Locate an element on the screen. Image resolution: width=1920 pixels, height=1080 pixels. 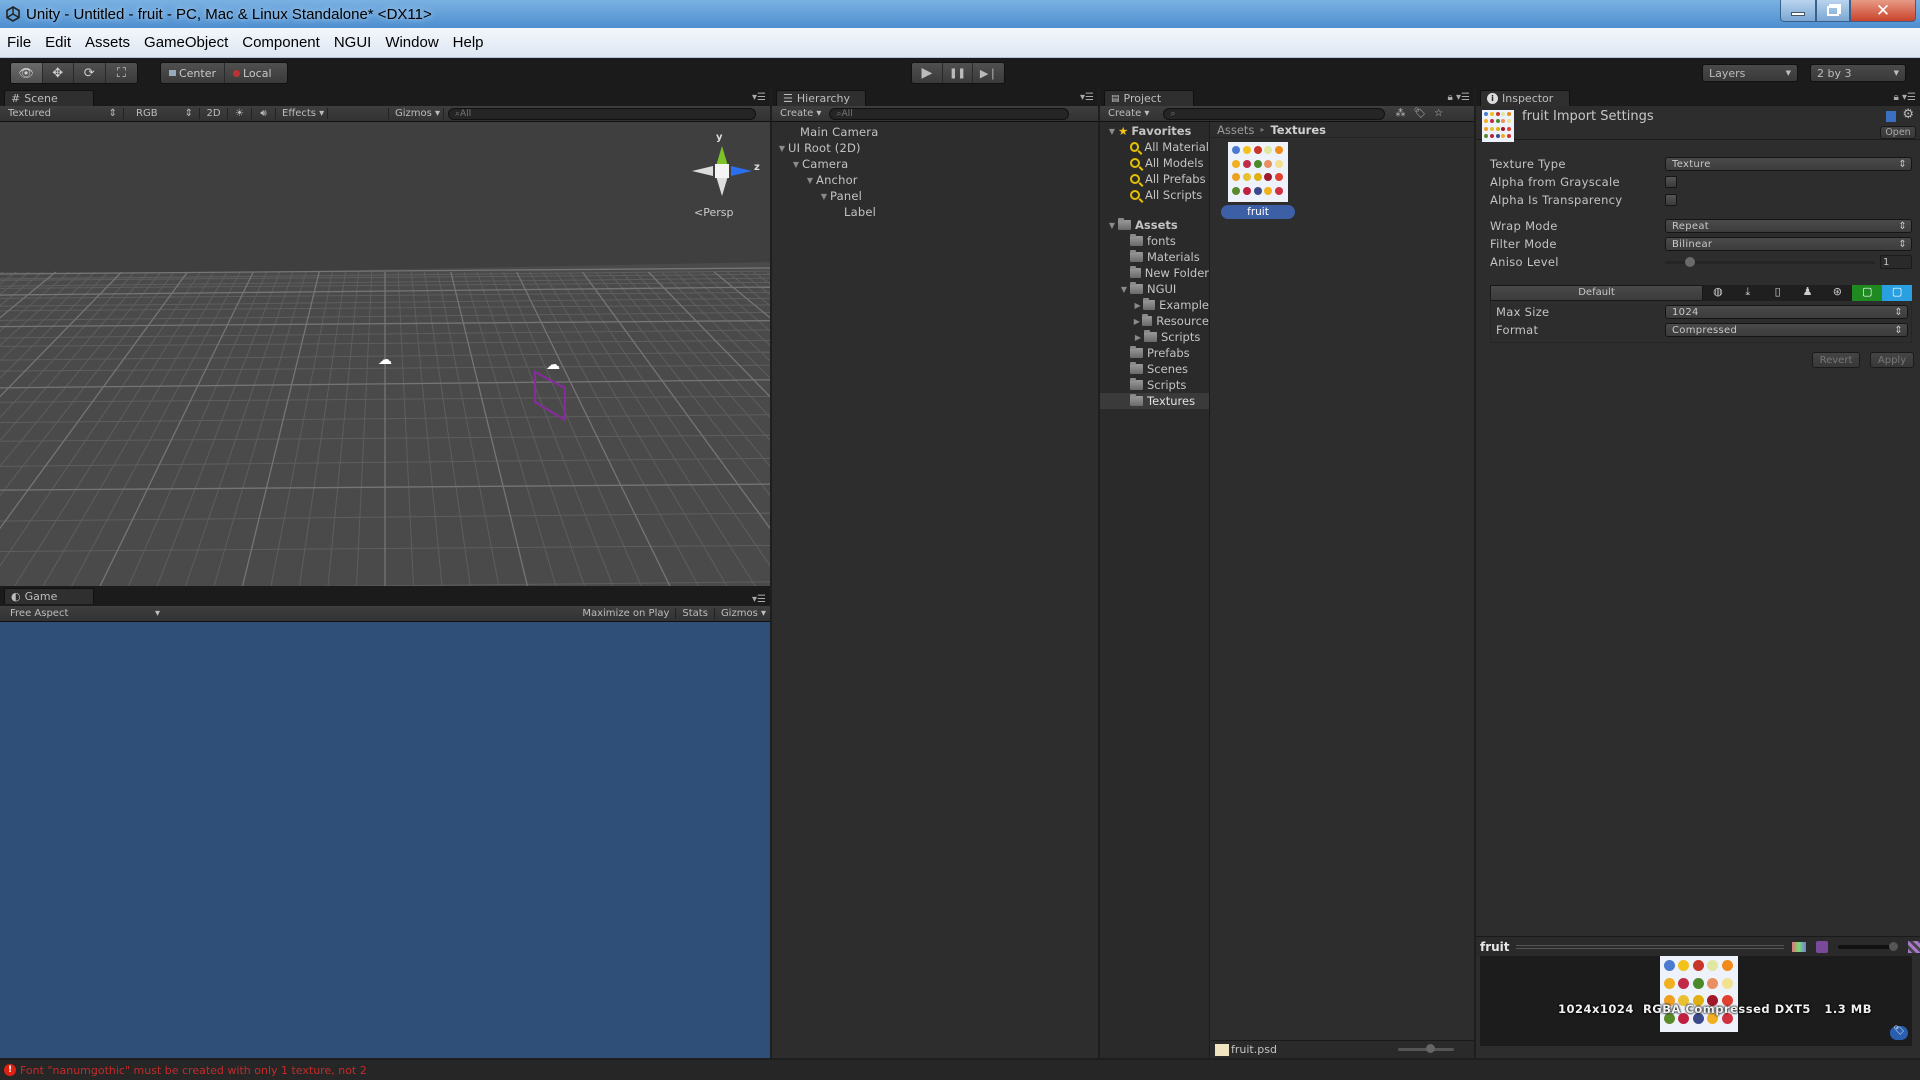
aniso-level-input: 1 is located at coordinates (1896, 262).